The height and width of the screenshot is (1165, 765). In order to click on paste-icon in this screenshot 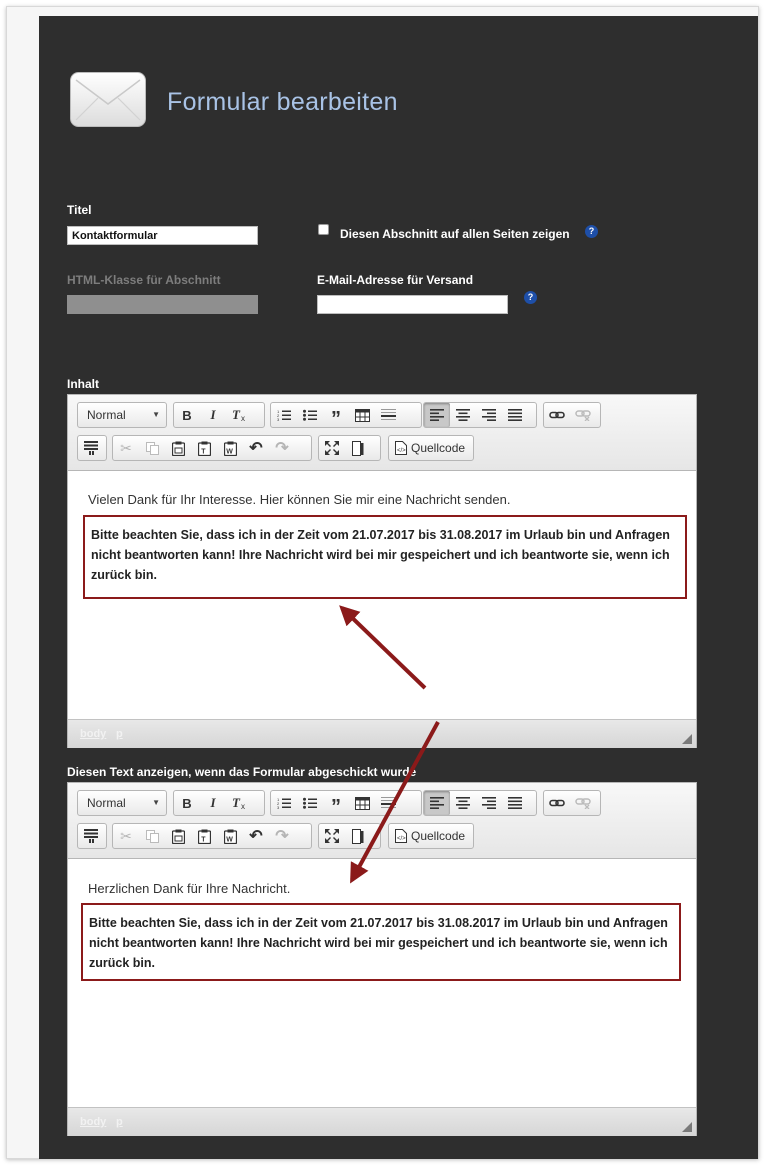, I will do `click(178, 836)`.